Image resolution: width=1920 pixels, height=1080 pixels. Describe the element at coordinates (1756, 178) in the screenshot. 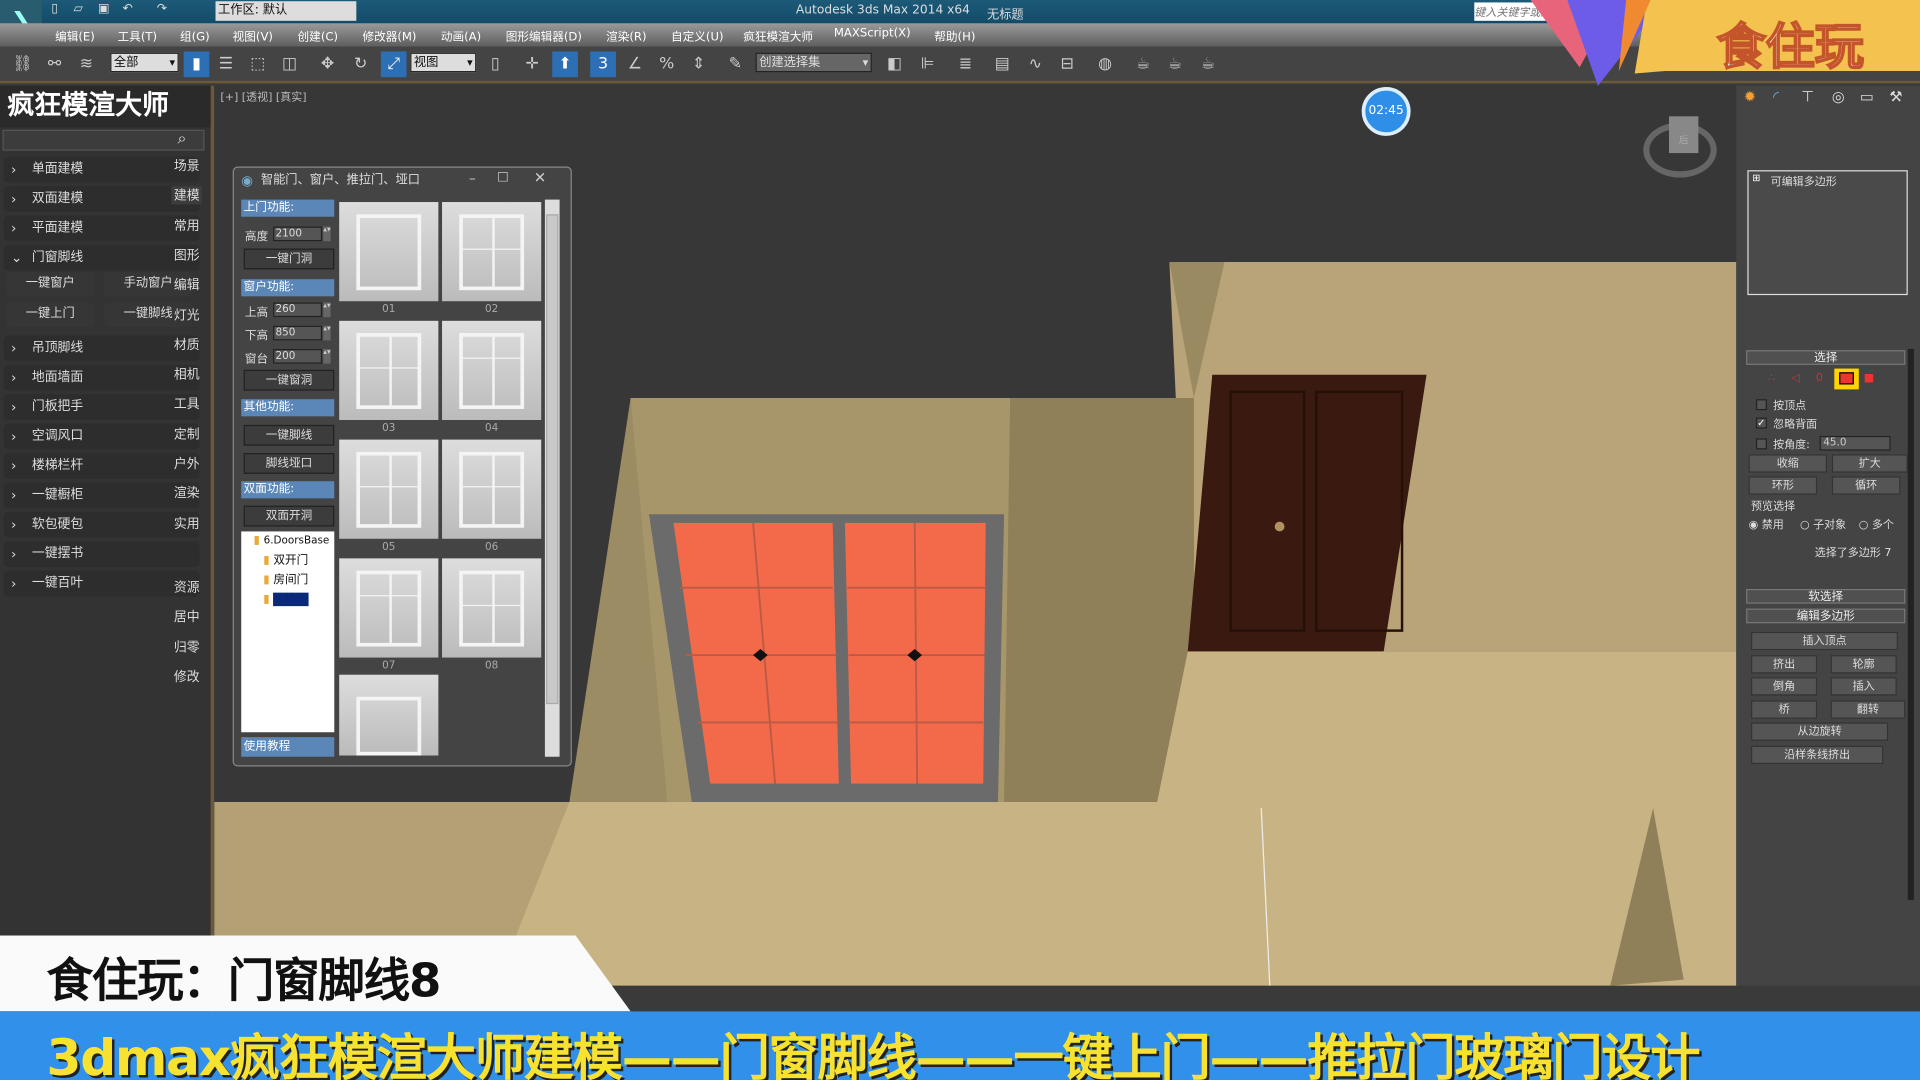

I see `expand-icon: ⊞` at that location.